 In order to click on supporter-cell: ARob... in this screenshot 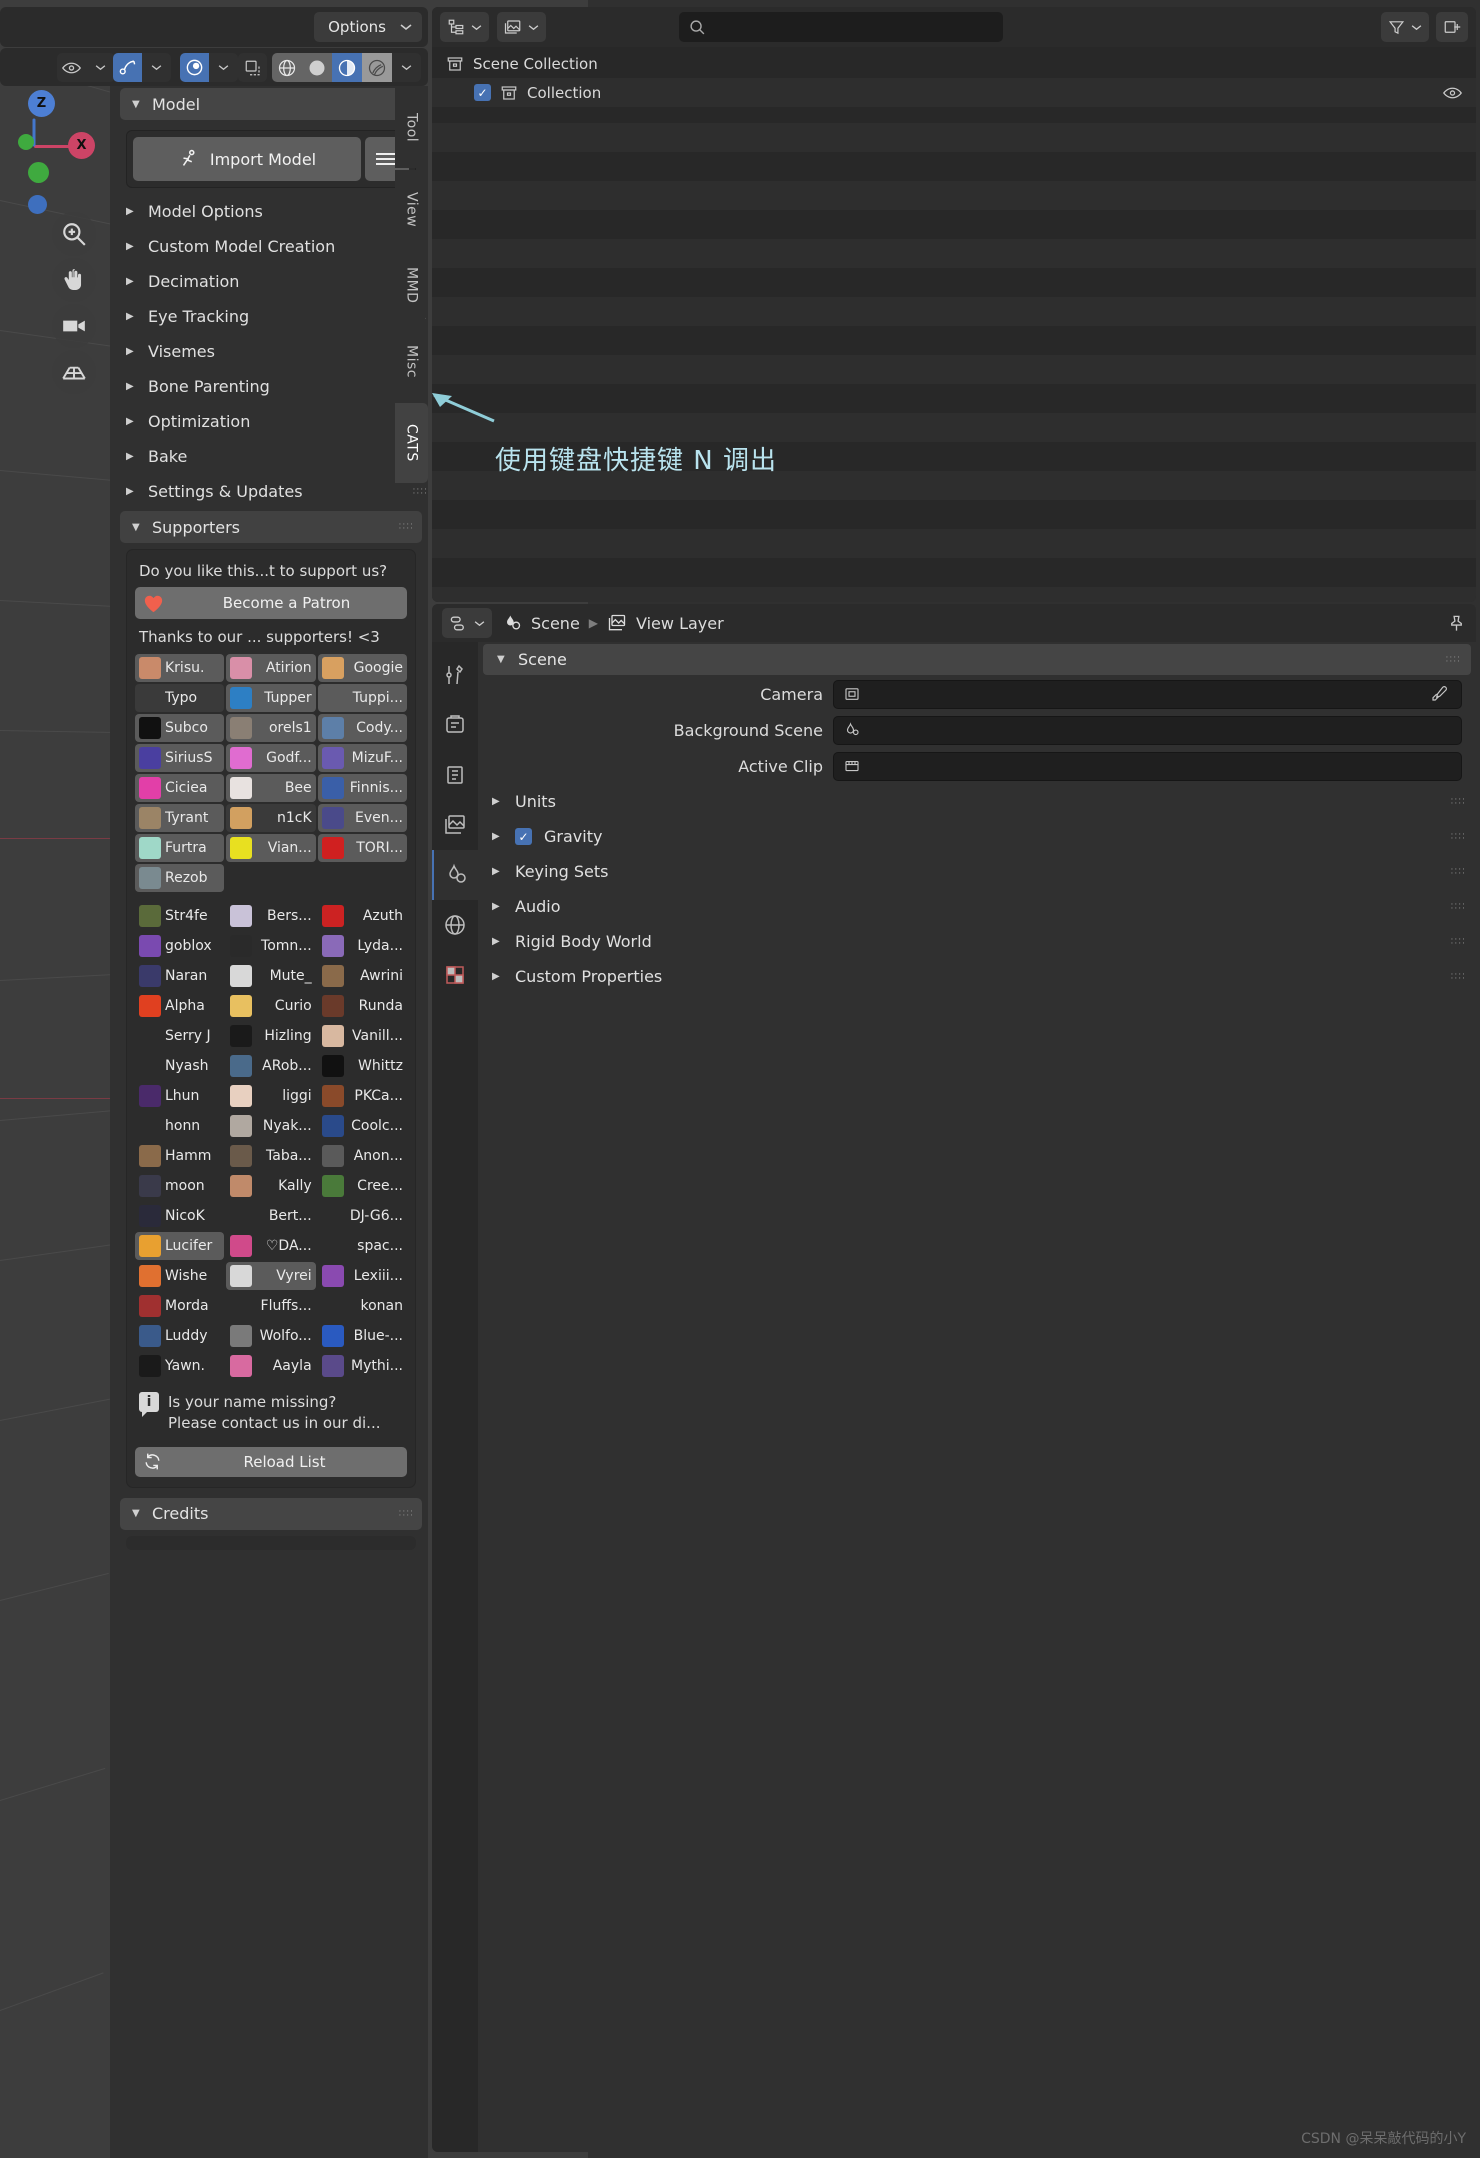, I will do `click(270, 1066)`.